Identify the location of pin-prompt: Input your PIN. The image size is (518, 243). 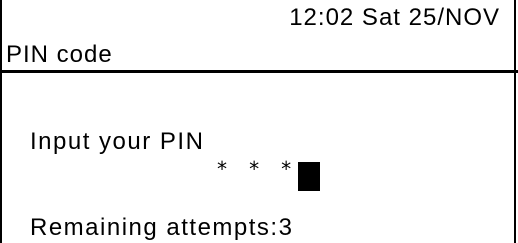
(117, 141).